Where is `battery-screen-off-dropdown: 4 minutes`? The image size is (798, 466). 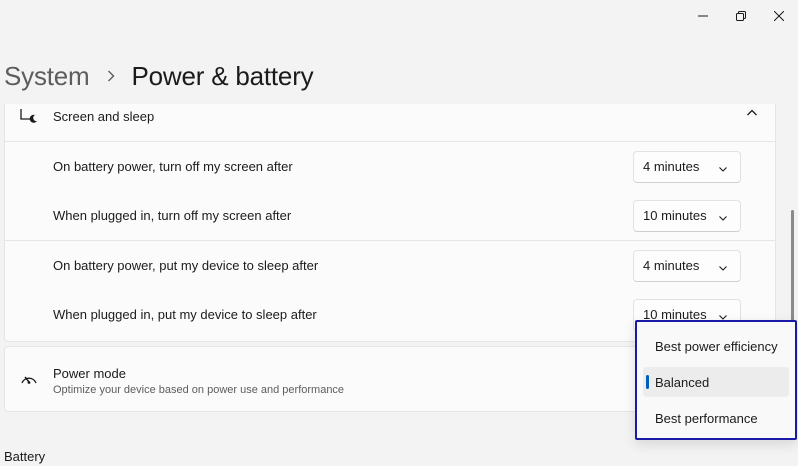
battery-screen-off-dropdown: 4 minutes is located at coordinates (687, 166).